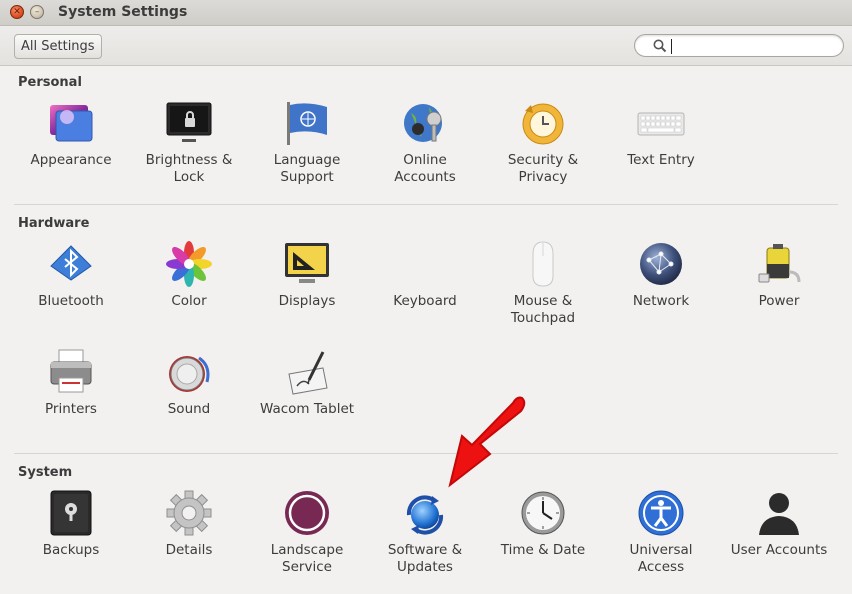 The height and width of the screenshot is (594, 852). I want to click on security-privacy-icon, so click(543, 124).